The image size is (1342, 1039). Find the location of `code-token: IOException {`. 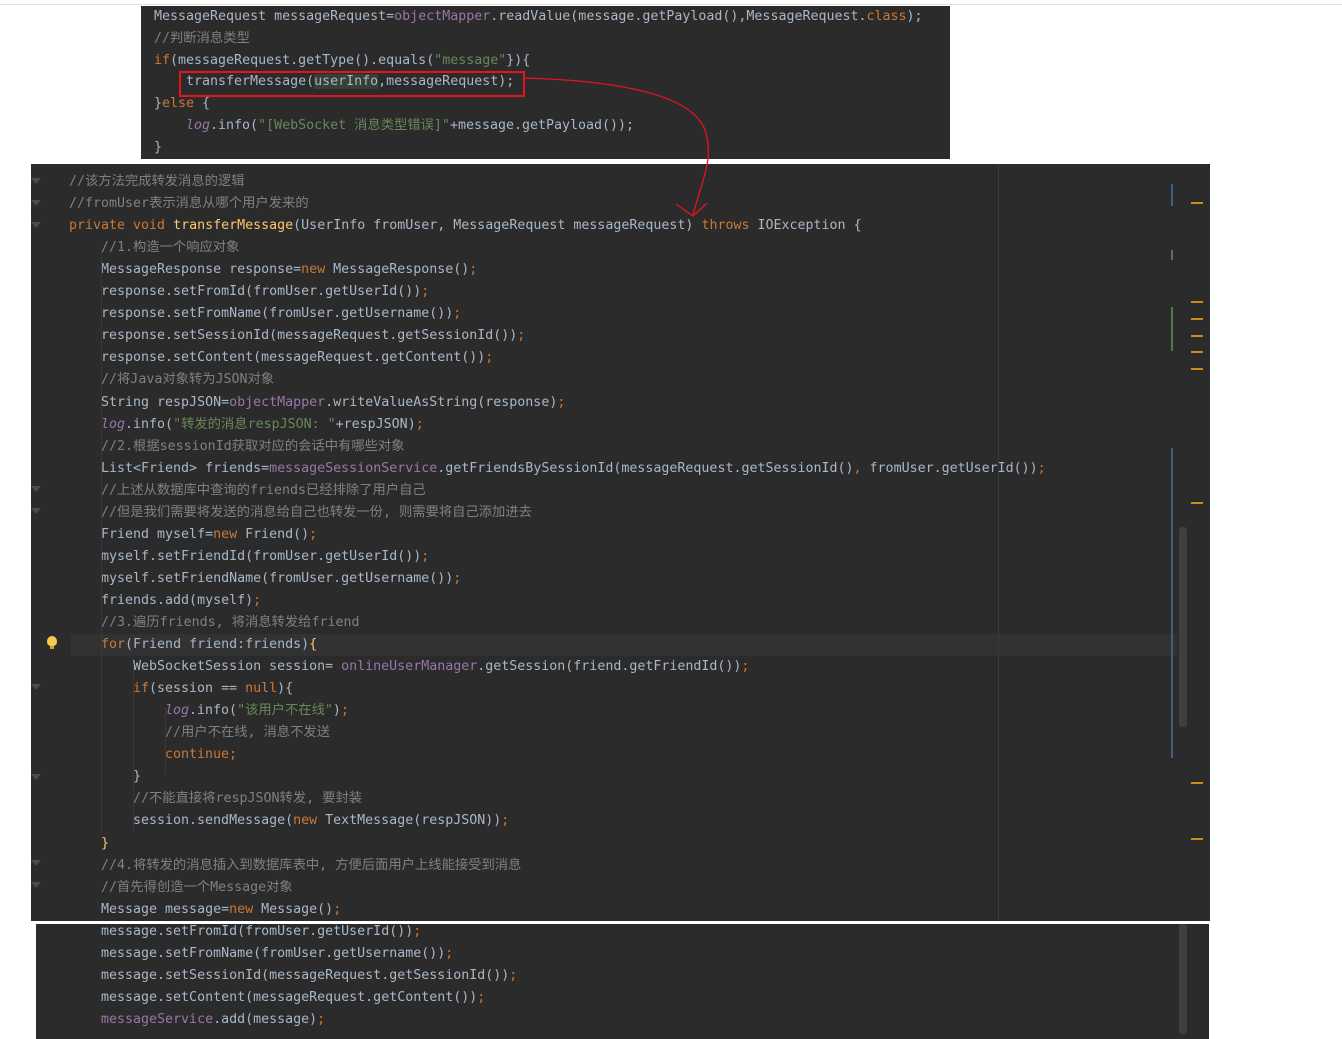

code-token: IOException { is located at coordinates (809, 226).